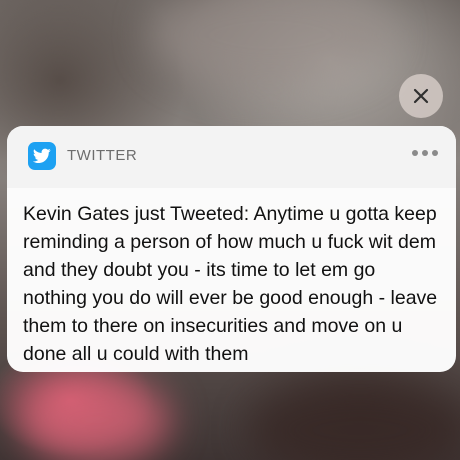 This screenshot has width=460, height=460. I want to click on app-name: TWITTER, so click(102, 155).